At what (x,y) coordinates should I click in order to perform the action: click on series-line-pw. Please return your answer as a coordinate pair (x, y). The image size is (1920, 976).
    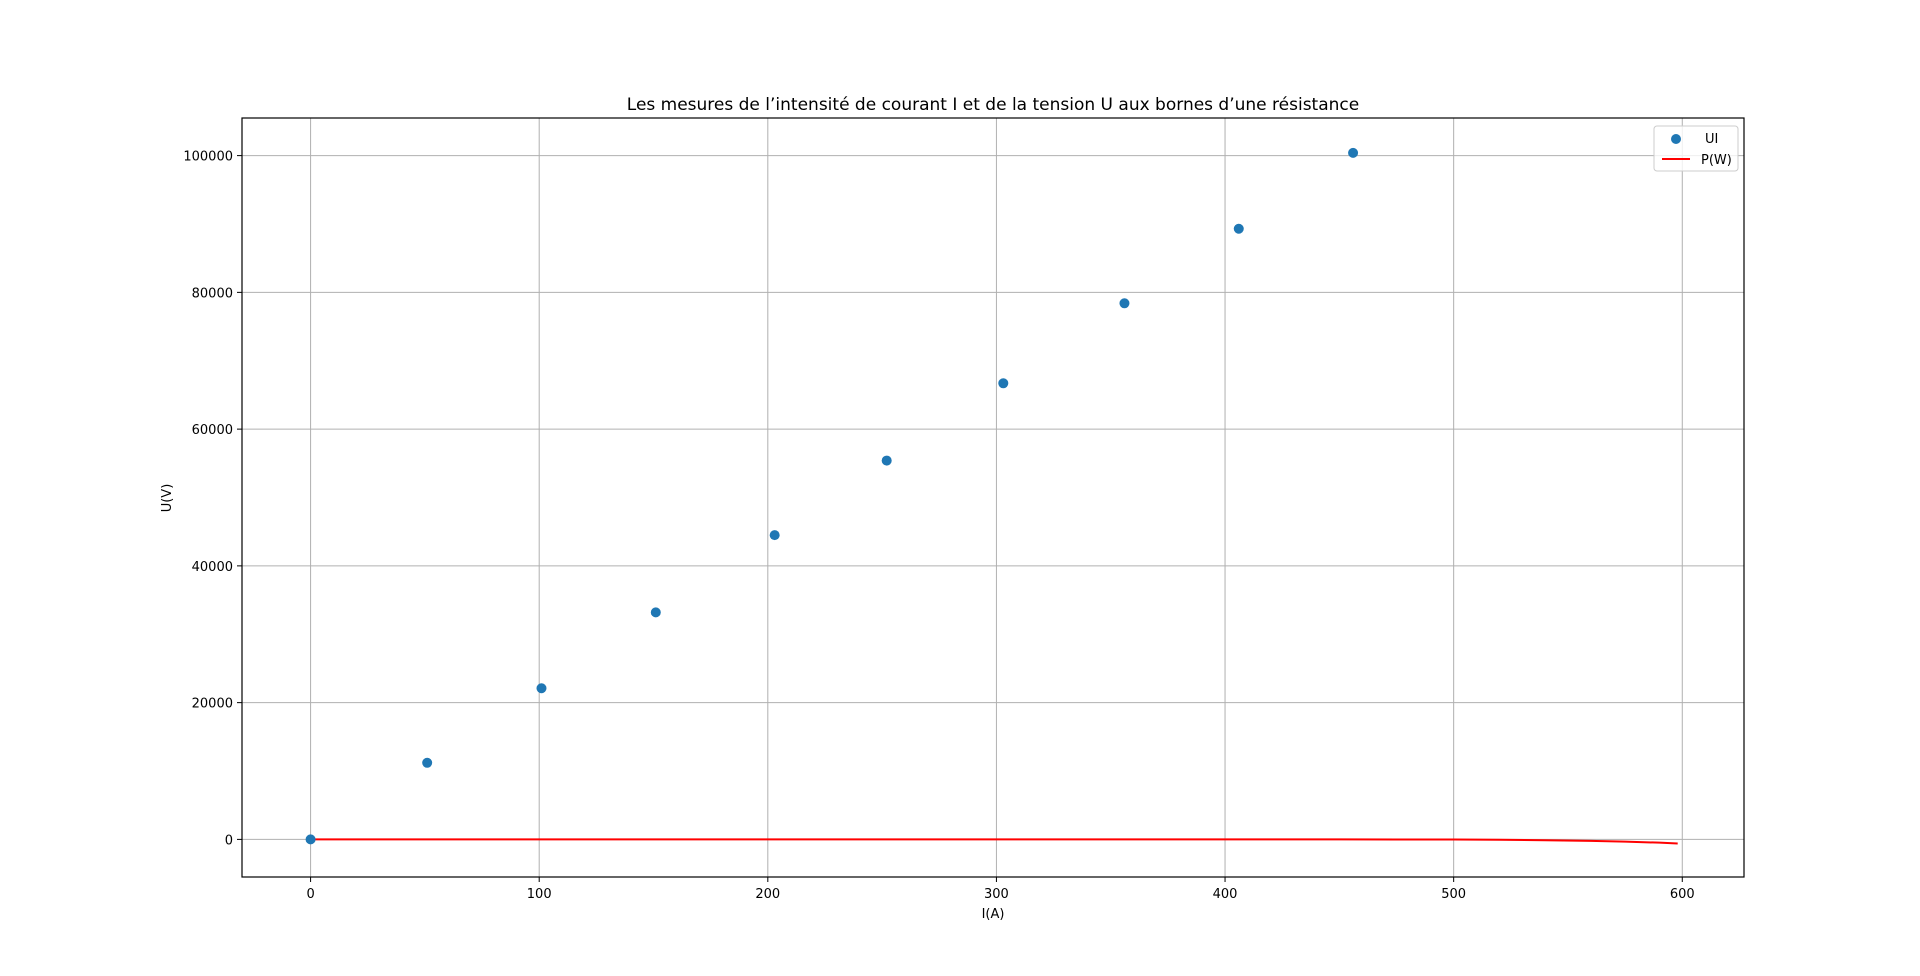
    Looking at the image, I should click on (994, 841).